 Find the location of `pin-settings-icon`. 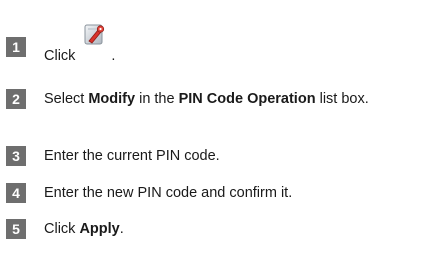

pin-settings-icon is located at coordinates (95, 34).